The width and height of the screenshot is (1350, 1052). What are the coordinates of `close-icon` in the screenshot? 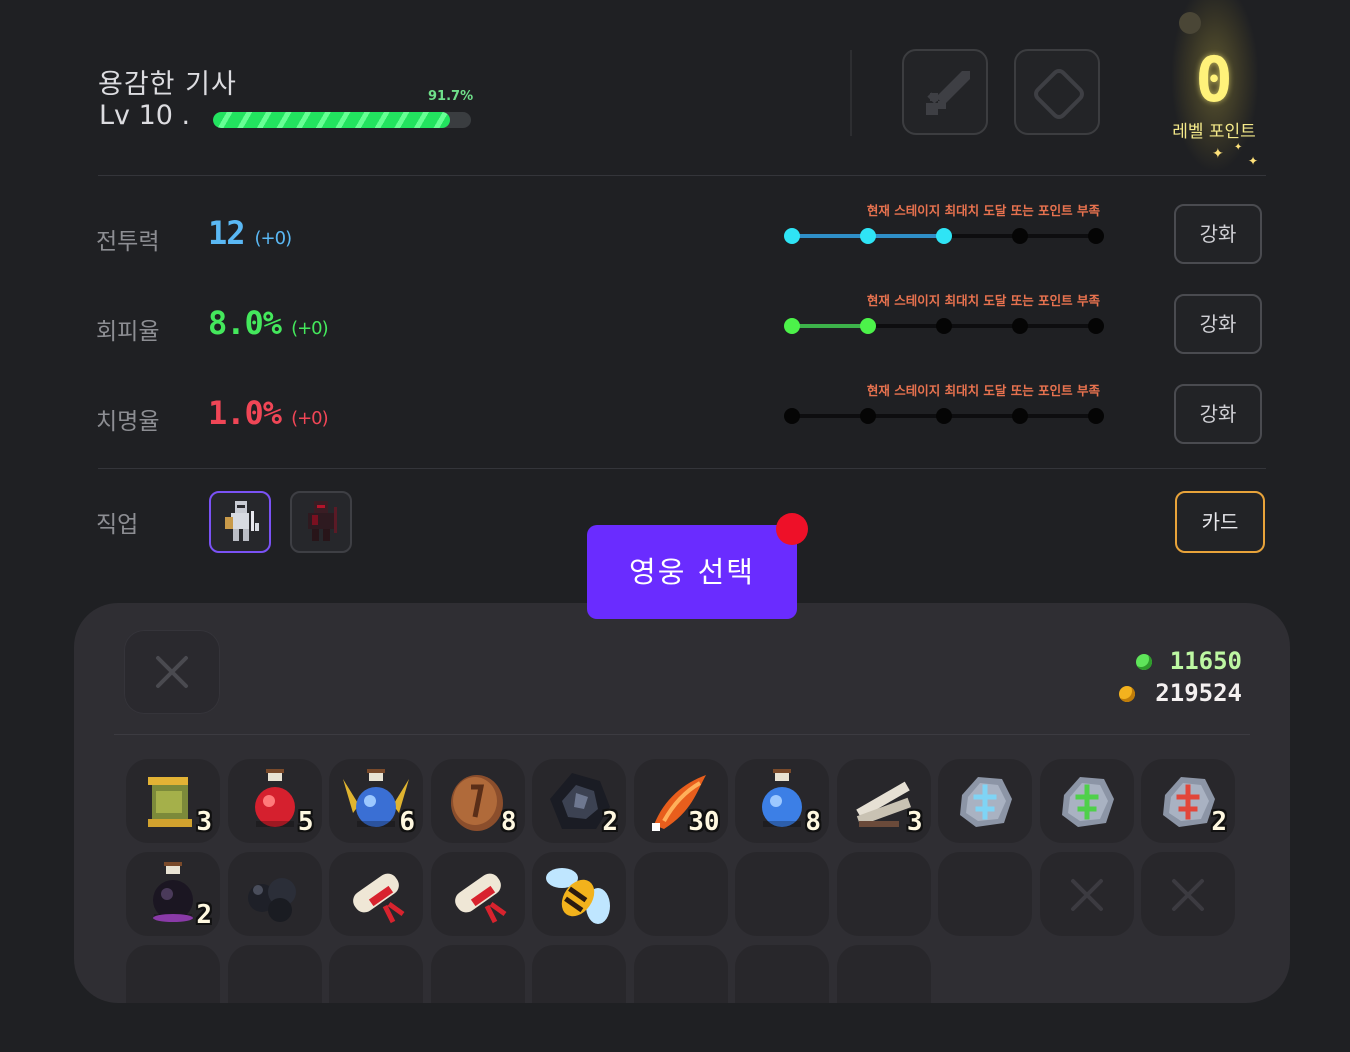 It's located at (172, 672).